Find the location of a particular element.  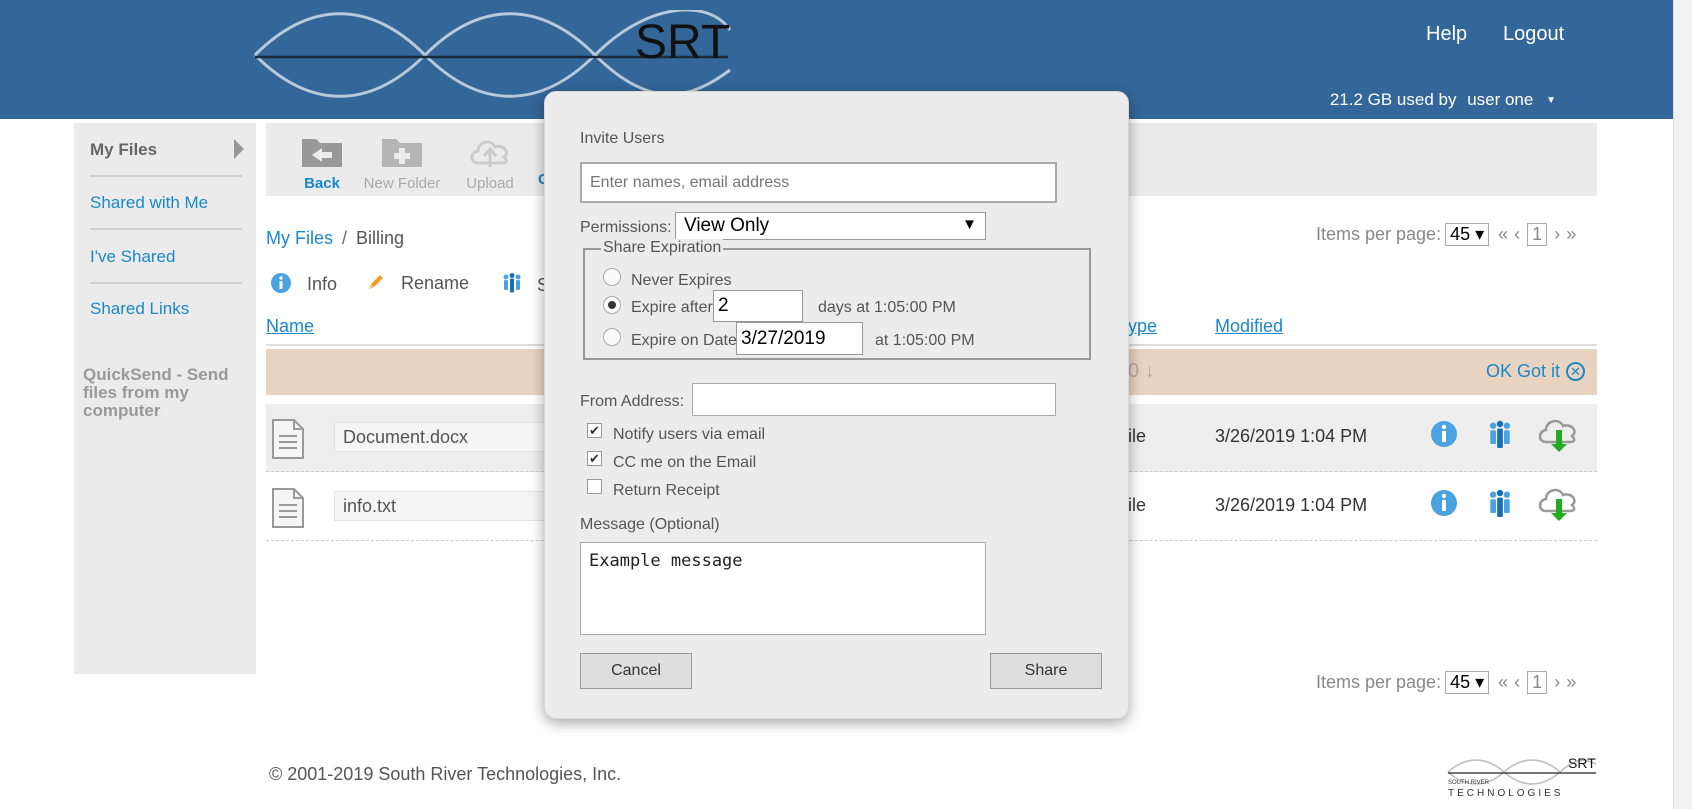

never-expires-label: Never Expires is located at coordinates (681, 280).